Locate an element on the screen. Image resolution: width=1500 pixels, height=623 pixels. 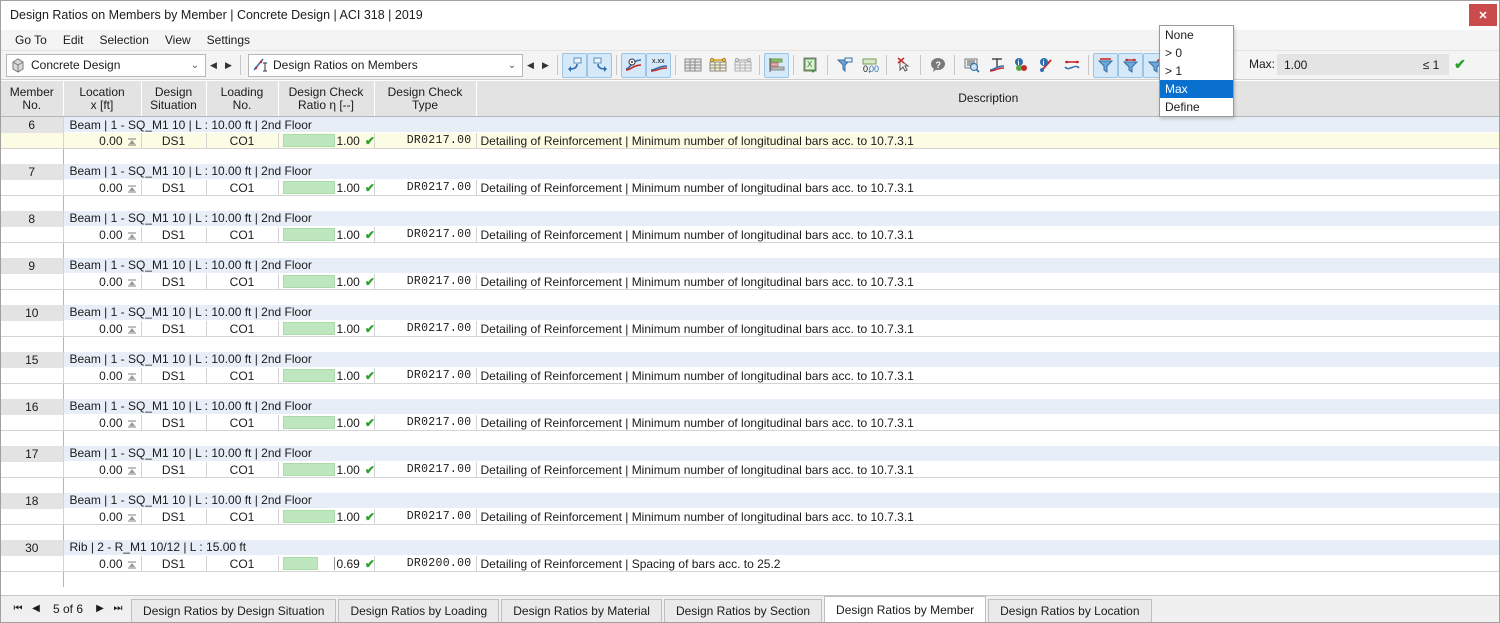
find-zoom-icon is located at coordinates (971, 65).